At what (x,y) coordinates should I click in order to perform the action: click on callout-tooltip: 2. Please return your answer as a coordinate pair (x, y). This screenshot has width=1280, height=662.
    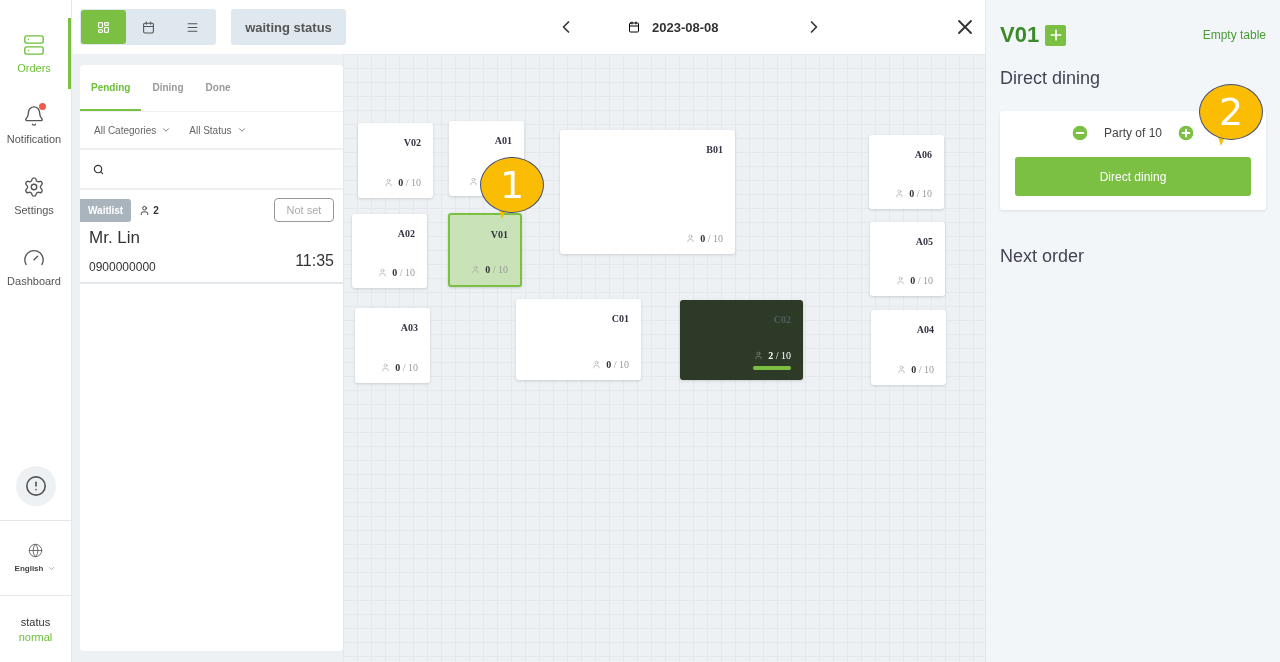
    Looking at the image, I should click on (1231, 112).